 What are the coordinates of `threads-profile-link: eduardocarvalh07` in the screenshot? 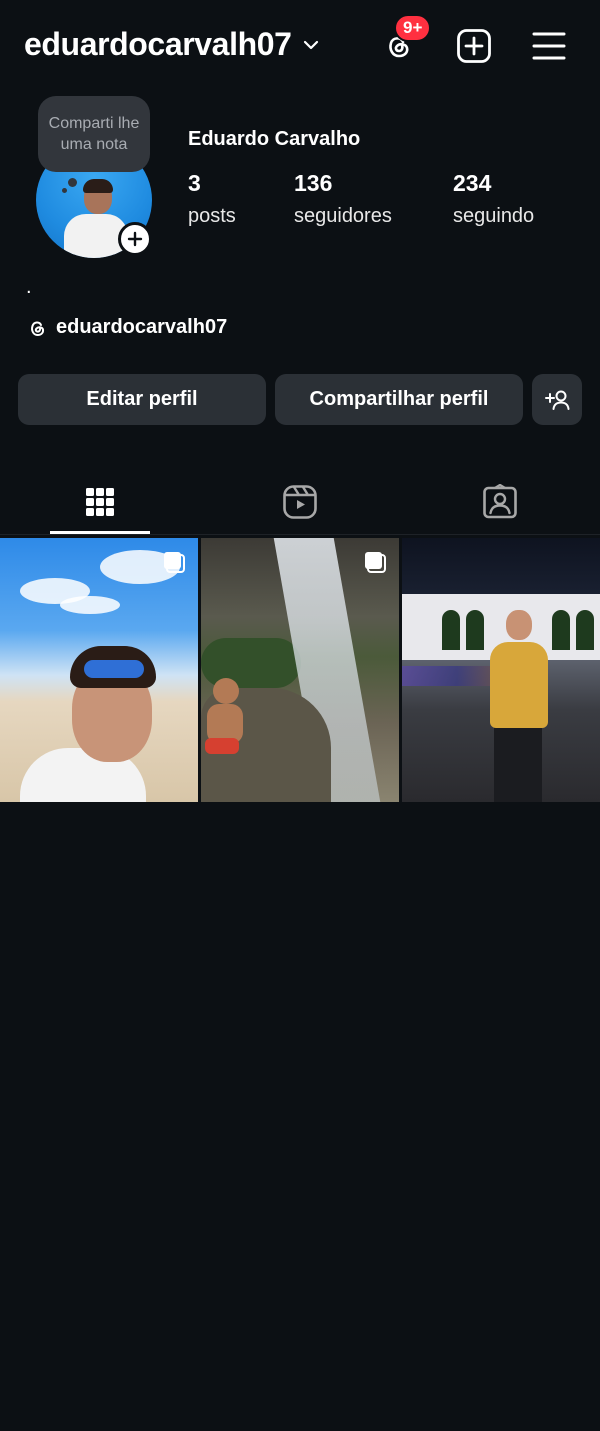 It's located at (126, 327).